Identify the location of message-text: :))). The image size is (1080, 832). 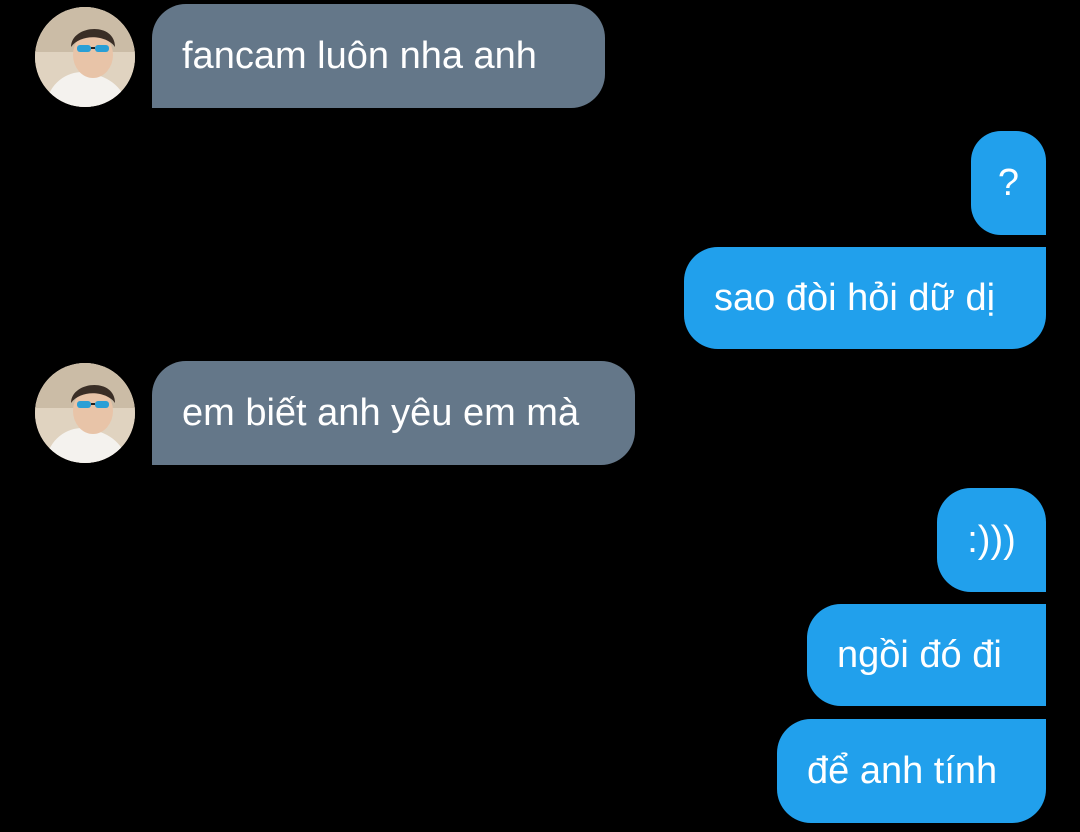
(991, 540).